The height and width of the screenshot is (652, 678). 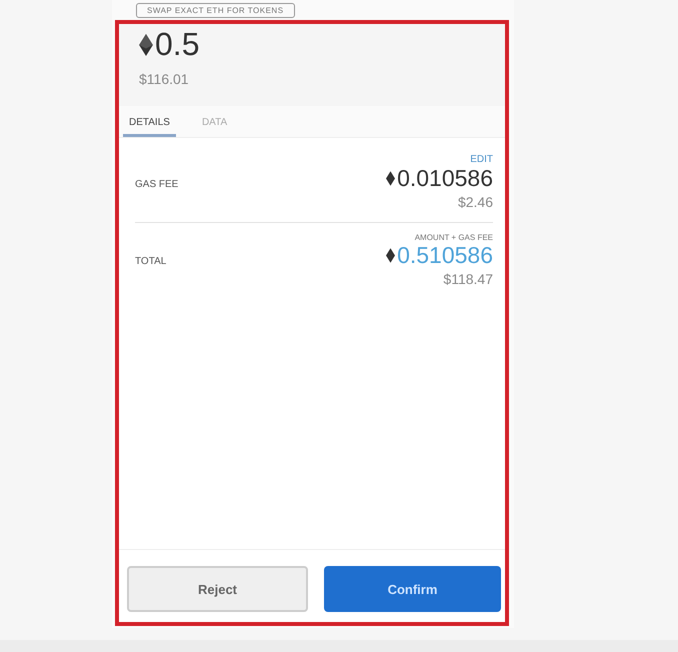 I want to click on reject-button: Reject, so click(x=217, y=589).